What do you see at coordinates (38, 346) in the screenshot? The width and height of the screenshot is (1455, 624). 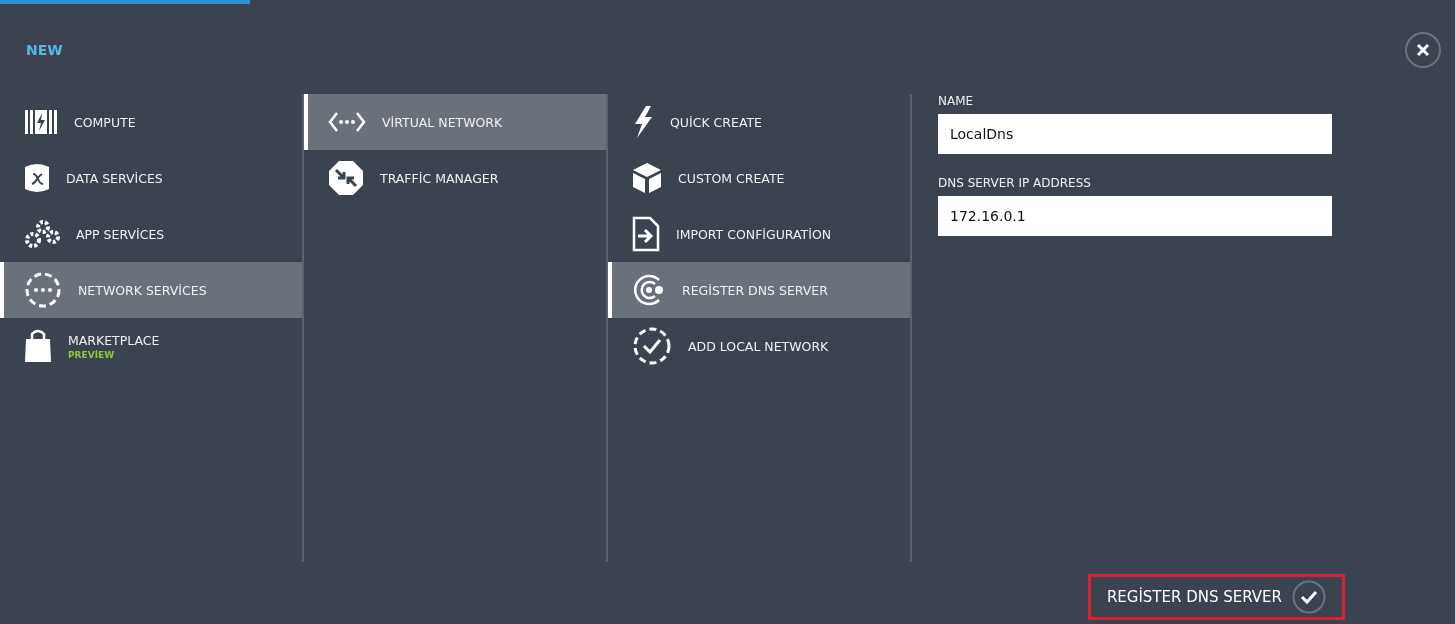 I see `shopping-bag-icon` at bounding box center [38, 346].